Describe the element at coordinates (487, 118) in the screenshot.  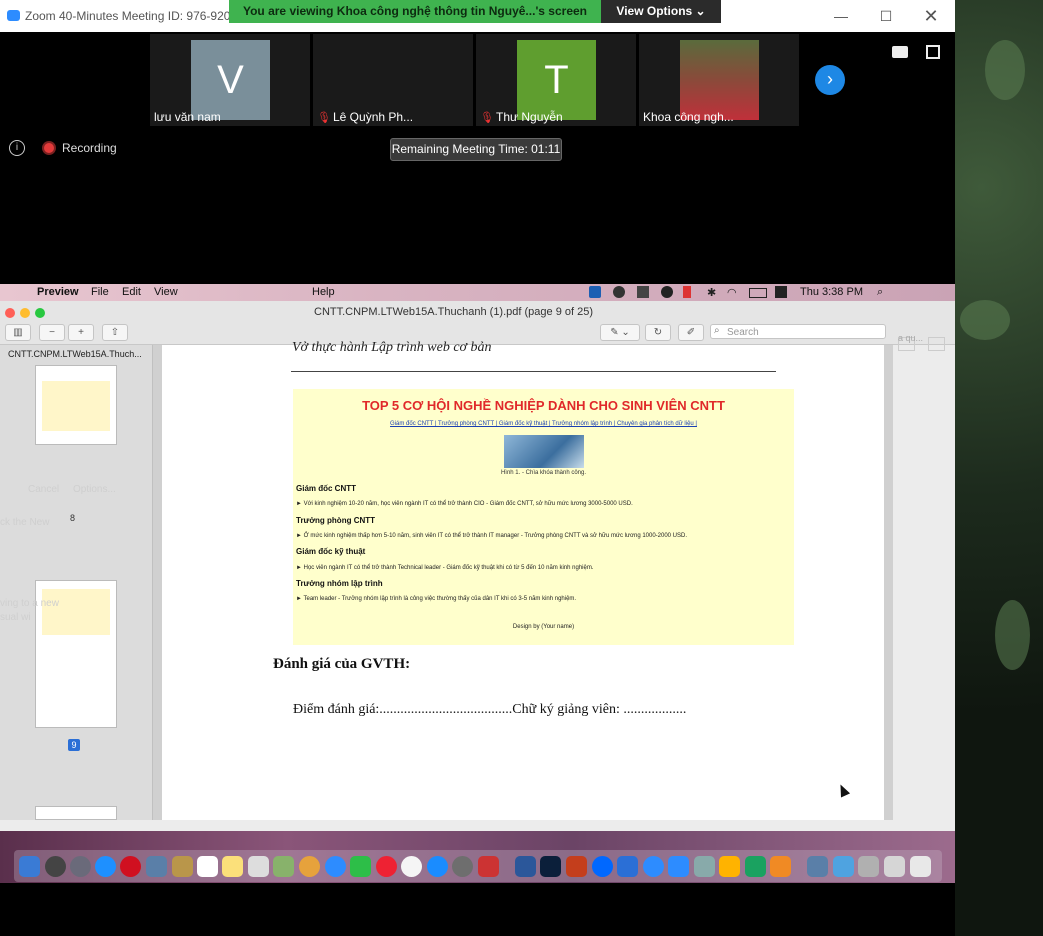
I see `mic-muted-icon: 🎙` at that location.